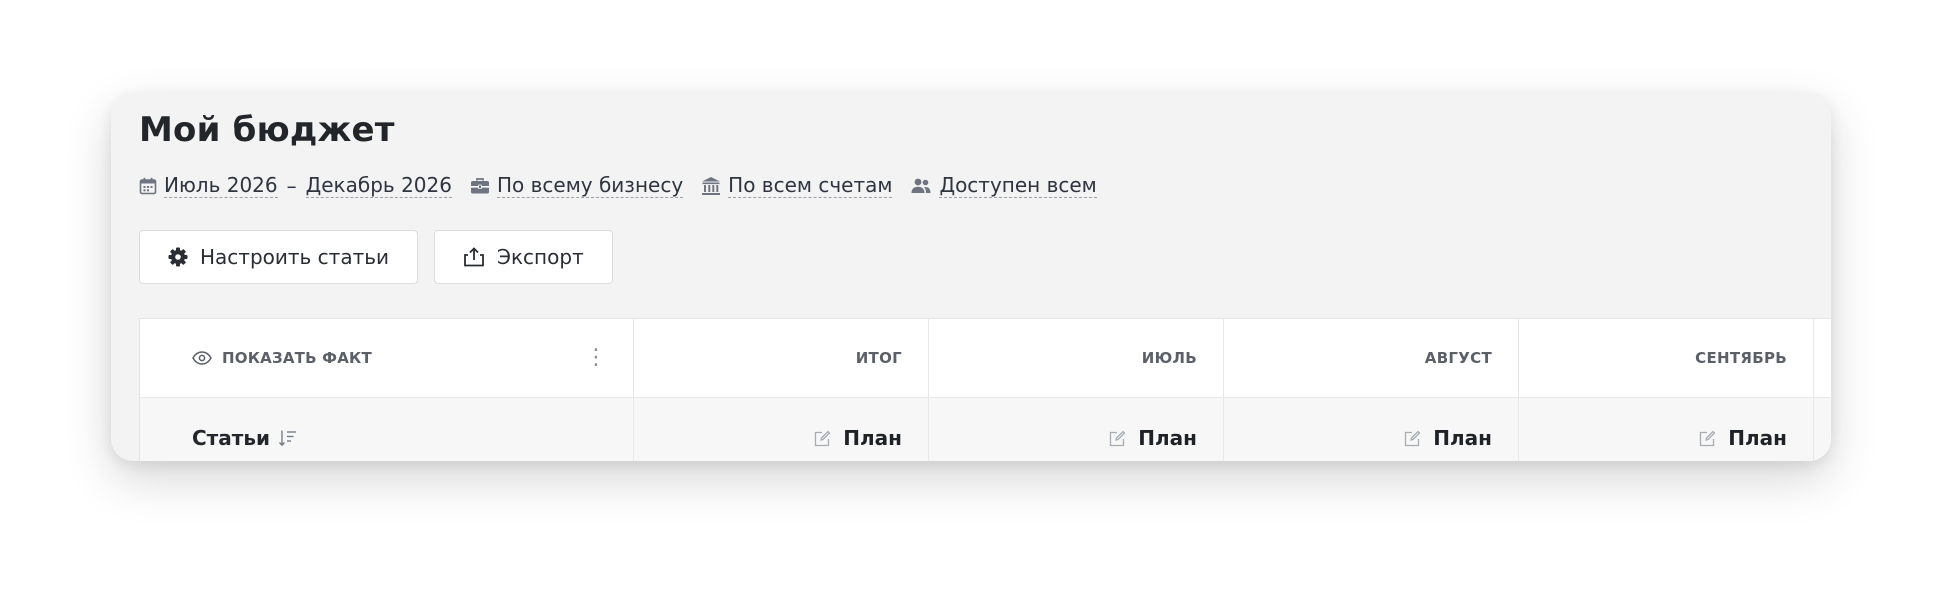  Describe the element at coordinates (1458, 358) in the screenshot. I see `column-header-label: АВГУСТ` at that location.